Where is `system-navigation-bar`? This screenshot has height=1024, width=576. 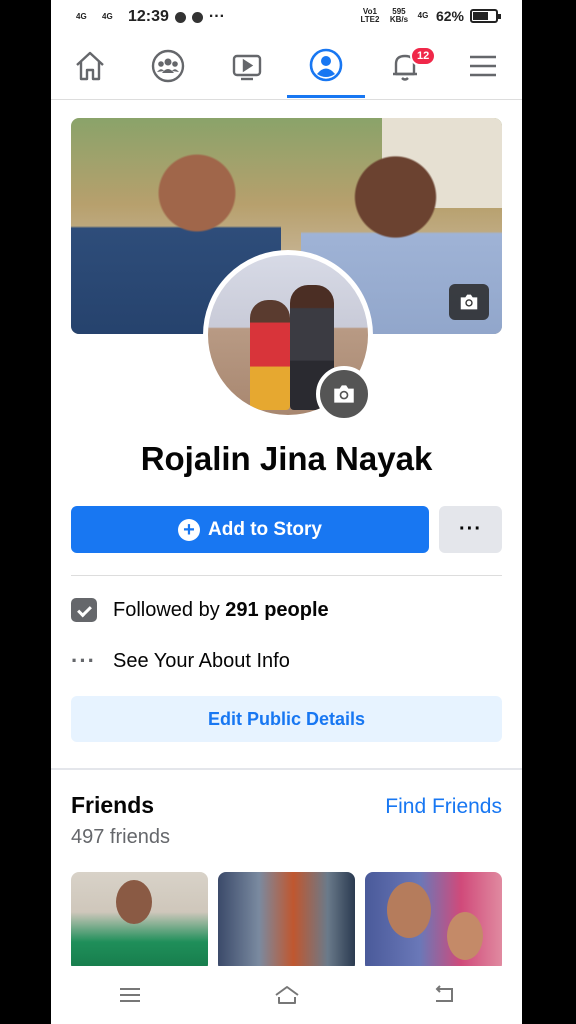 system-navigation-bar is located at coordinates (286, 995).